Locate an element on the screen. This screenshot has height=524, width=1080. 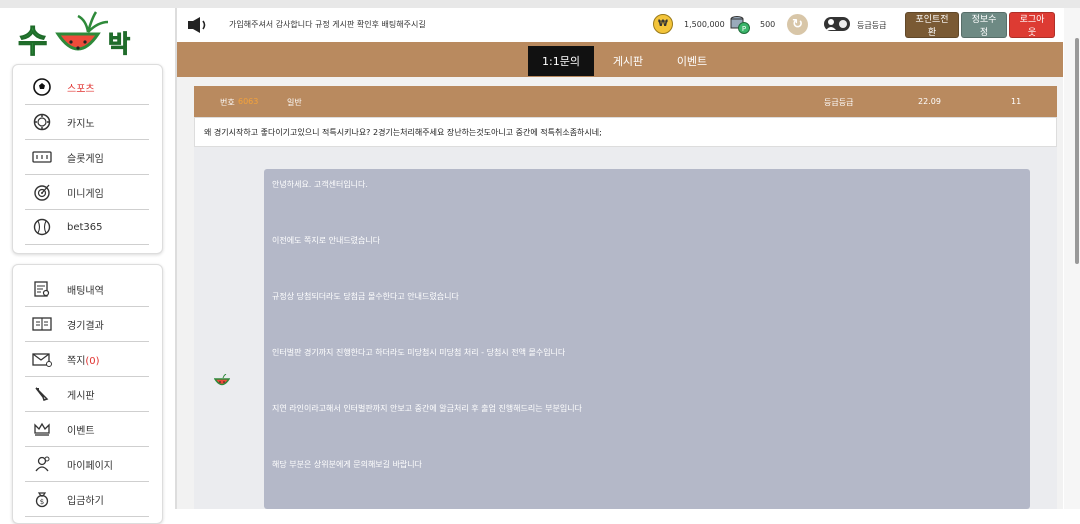
soccer-ball-icon is located at coordinates (42, 87).